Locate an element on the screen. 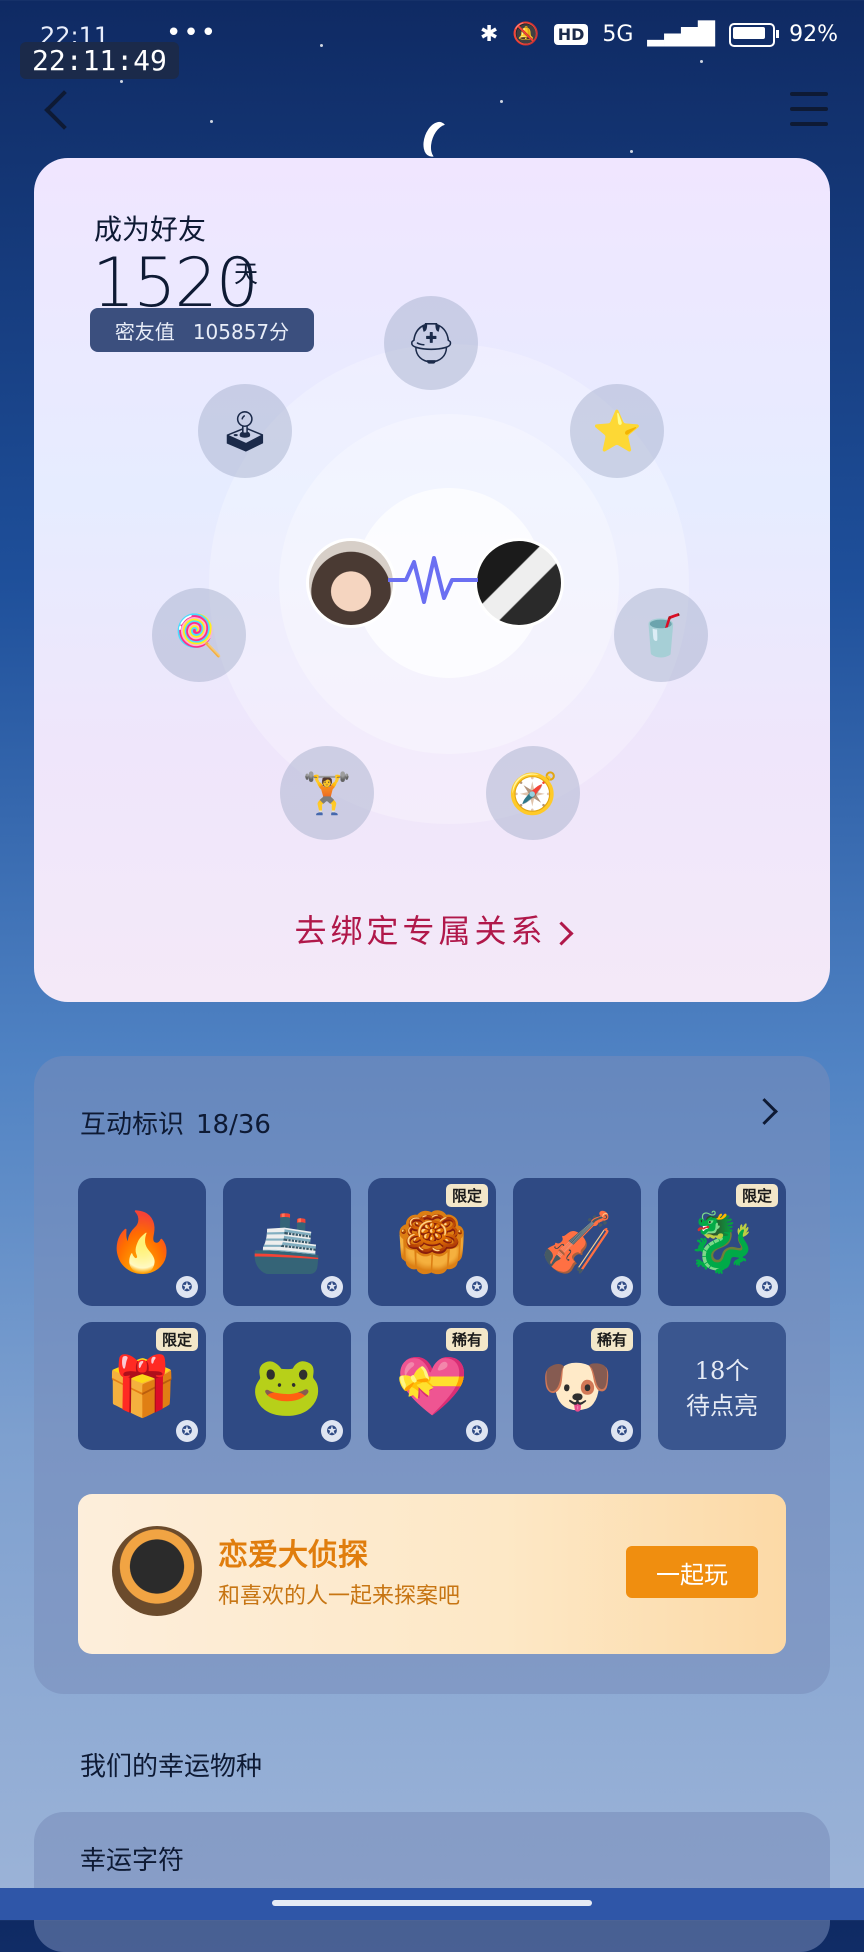 The image size is (864, 1952). gift-box-icon: 🎁 is located at coordinates (142, 1385).